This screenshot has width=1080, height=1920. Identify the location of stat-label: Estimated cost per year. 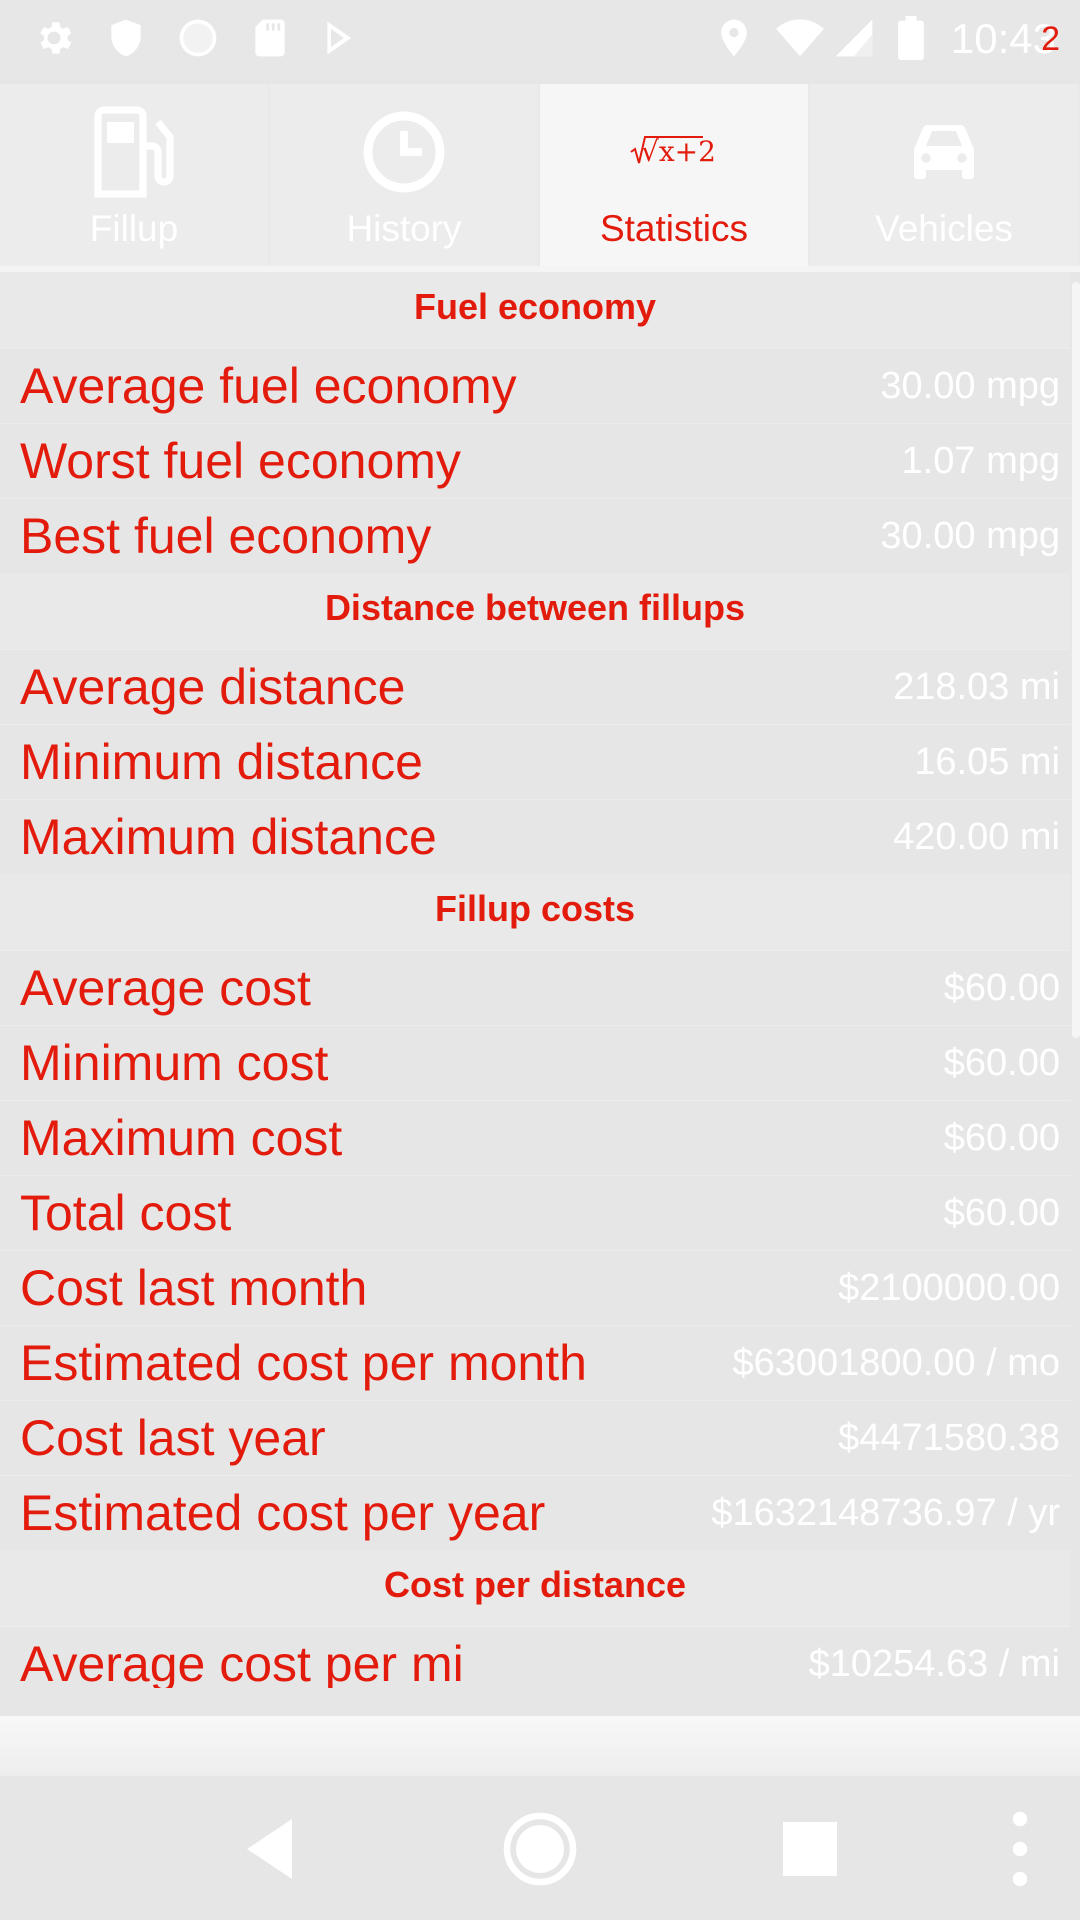
(283, 1513).